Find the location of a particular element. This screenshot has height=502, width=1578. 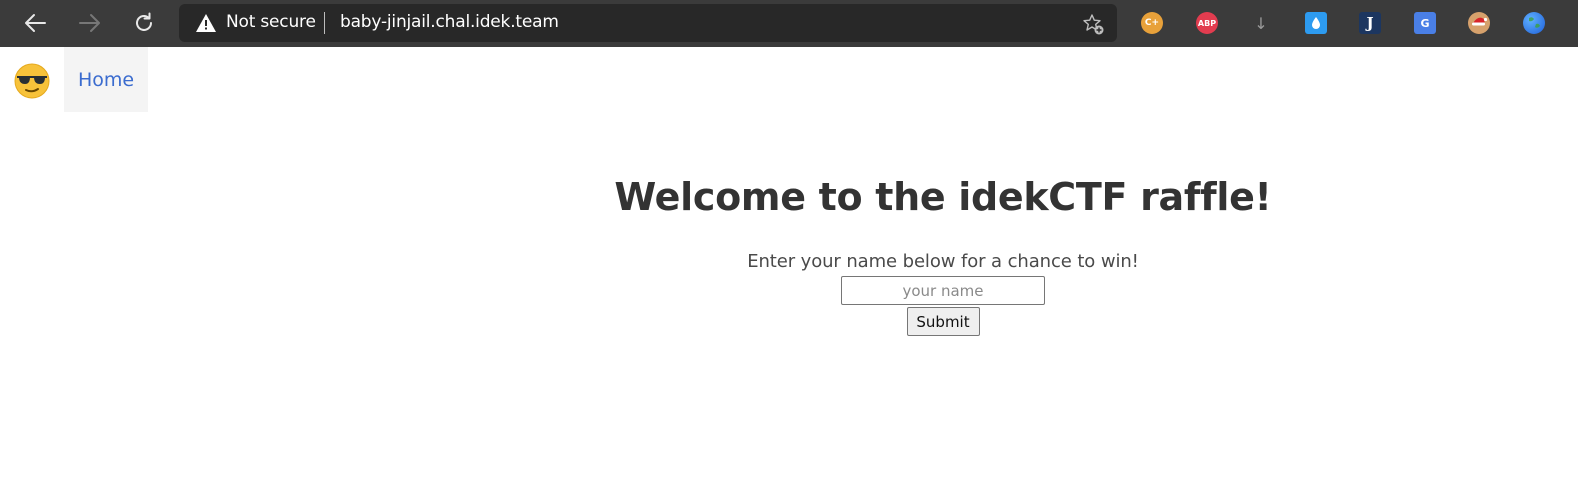

back-button is located at coordinates (35, 23).